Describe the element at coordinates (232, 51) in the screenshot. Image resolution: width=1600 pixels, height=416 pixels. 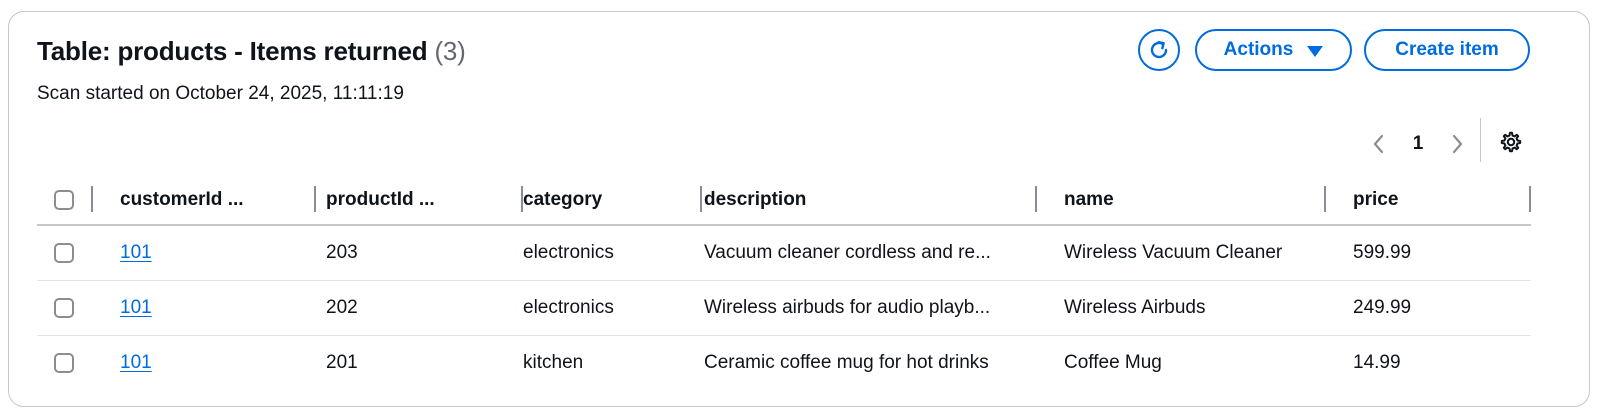
I see `title-text: Table: products - Items returned` at that location.